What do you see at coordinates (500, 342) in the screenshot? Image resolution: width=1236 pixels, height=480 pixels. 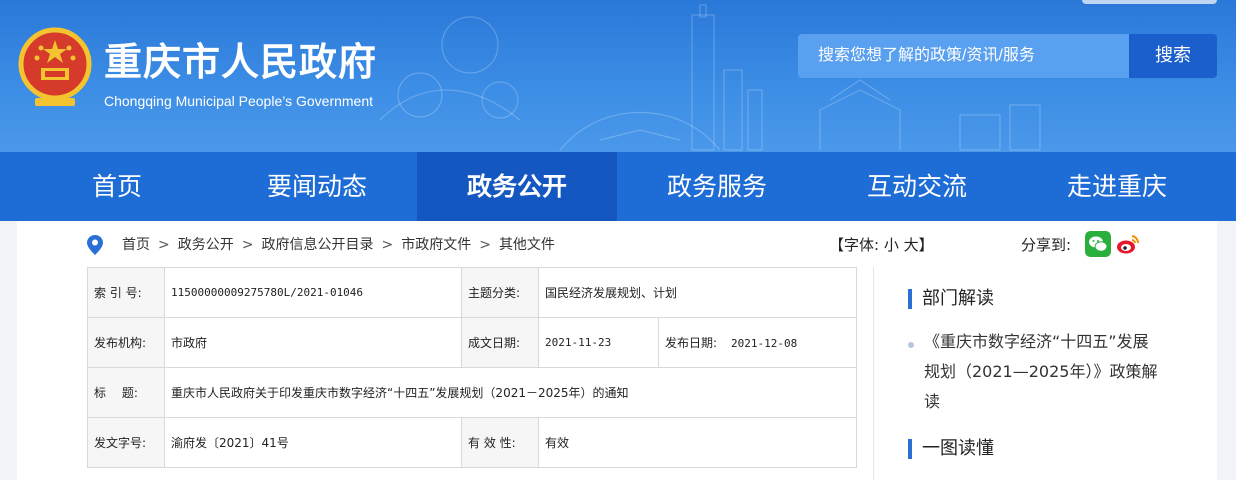 I see `written-date-label: 成文日期:` at bounding box center [500, 342].